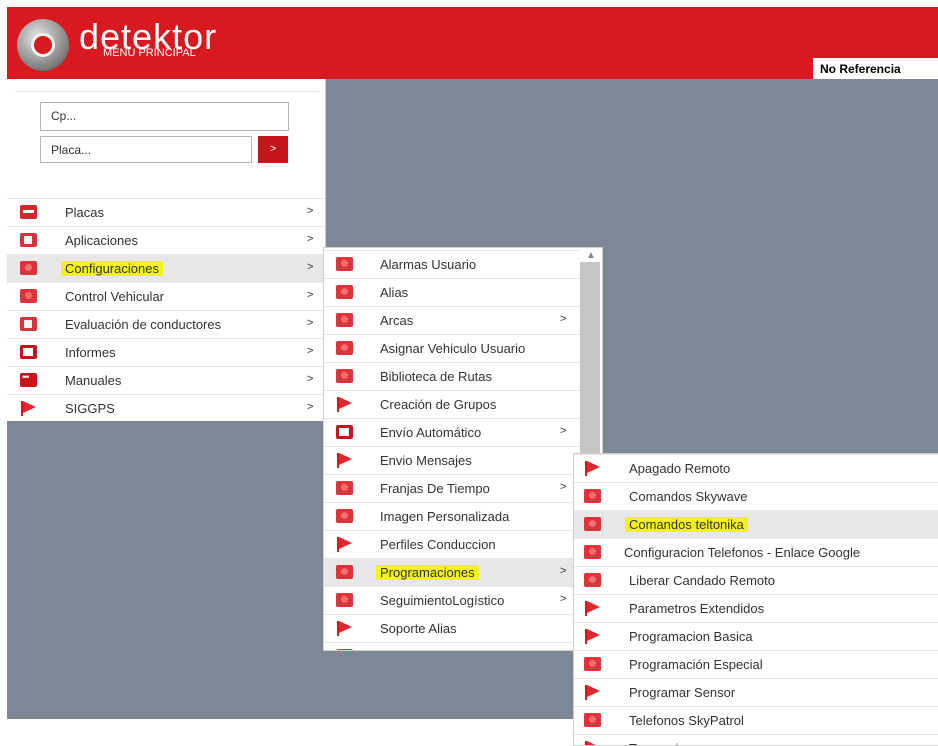 This screenshot has width=938, height=746. I want to click on menu-subtitle: MENU PRINCIPAL, so click(149, 53).